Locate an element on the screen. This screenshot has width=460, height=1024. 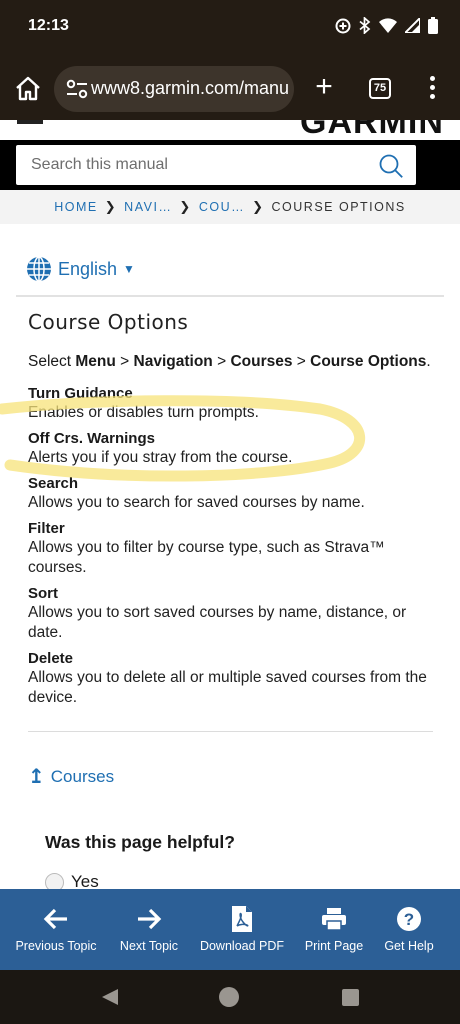
data-saver-icon is located at coordinates (343, 25).